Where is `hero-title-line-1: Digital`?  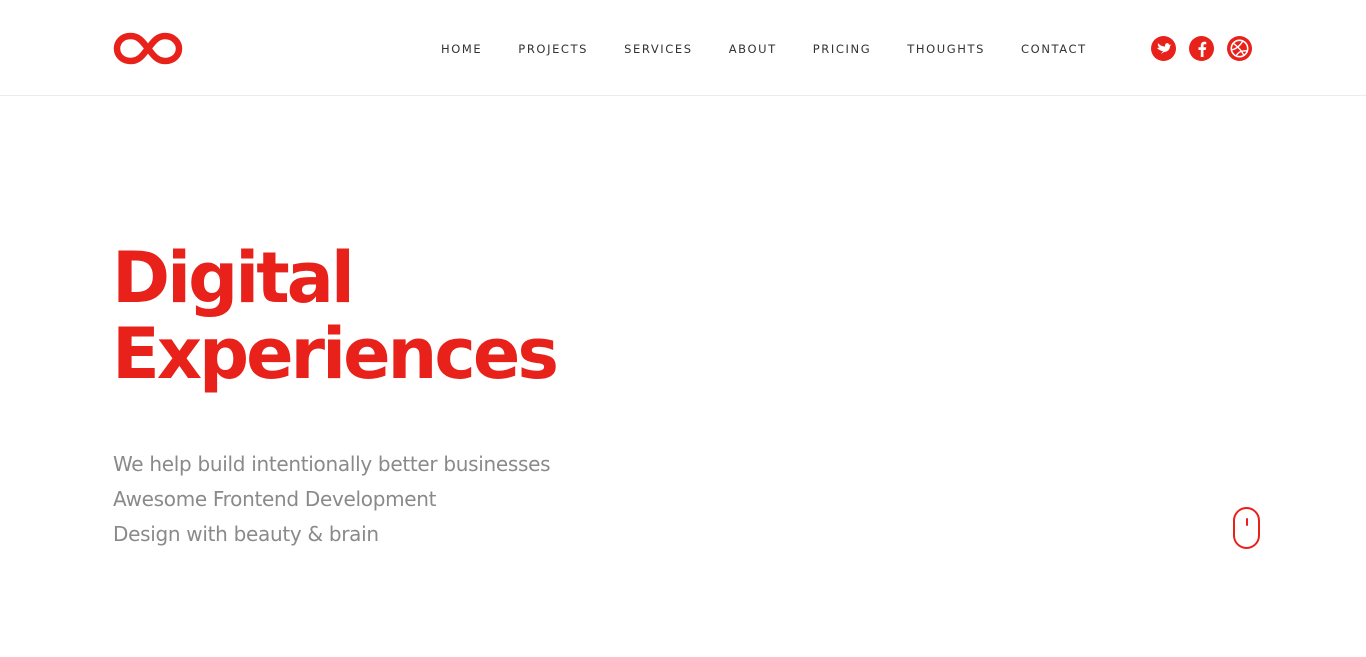
hero-title-line-1: Digital is located at coordinates (233, 278).